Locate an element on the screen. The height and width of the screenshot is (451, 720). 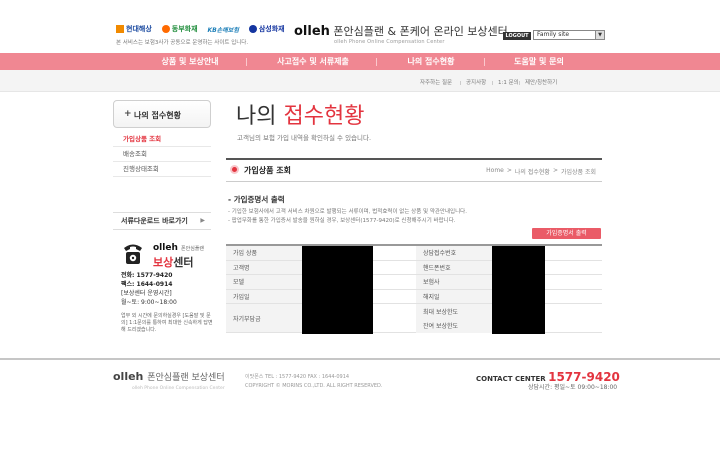
family-site-select: Family site ▼ is located at coordinates (569, 35).